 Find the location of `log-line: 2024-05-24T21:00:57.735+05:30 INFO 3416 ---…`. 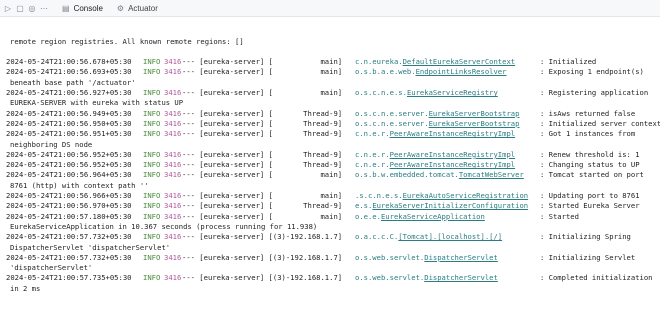

log-line: 2024-05-24T21:00:57.735+05:30 INFO 3416 ---… is located at coordinates (330, 278).